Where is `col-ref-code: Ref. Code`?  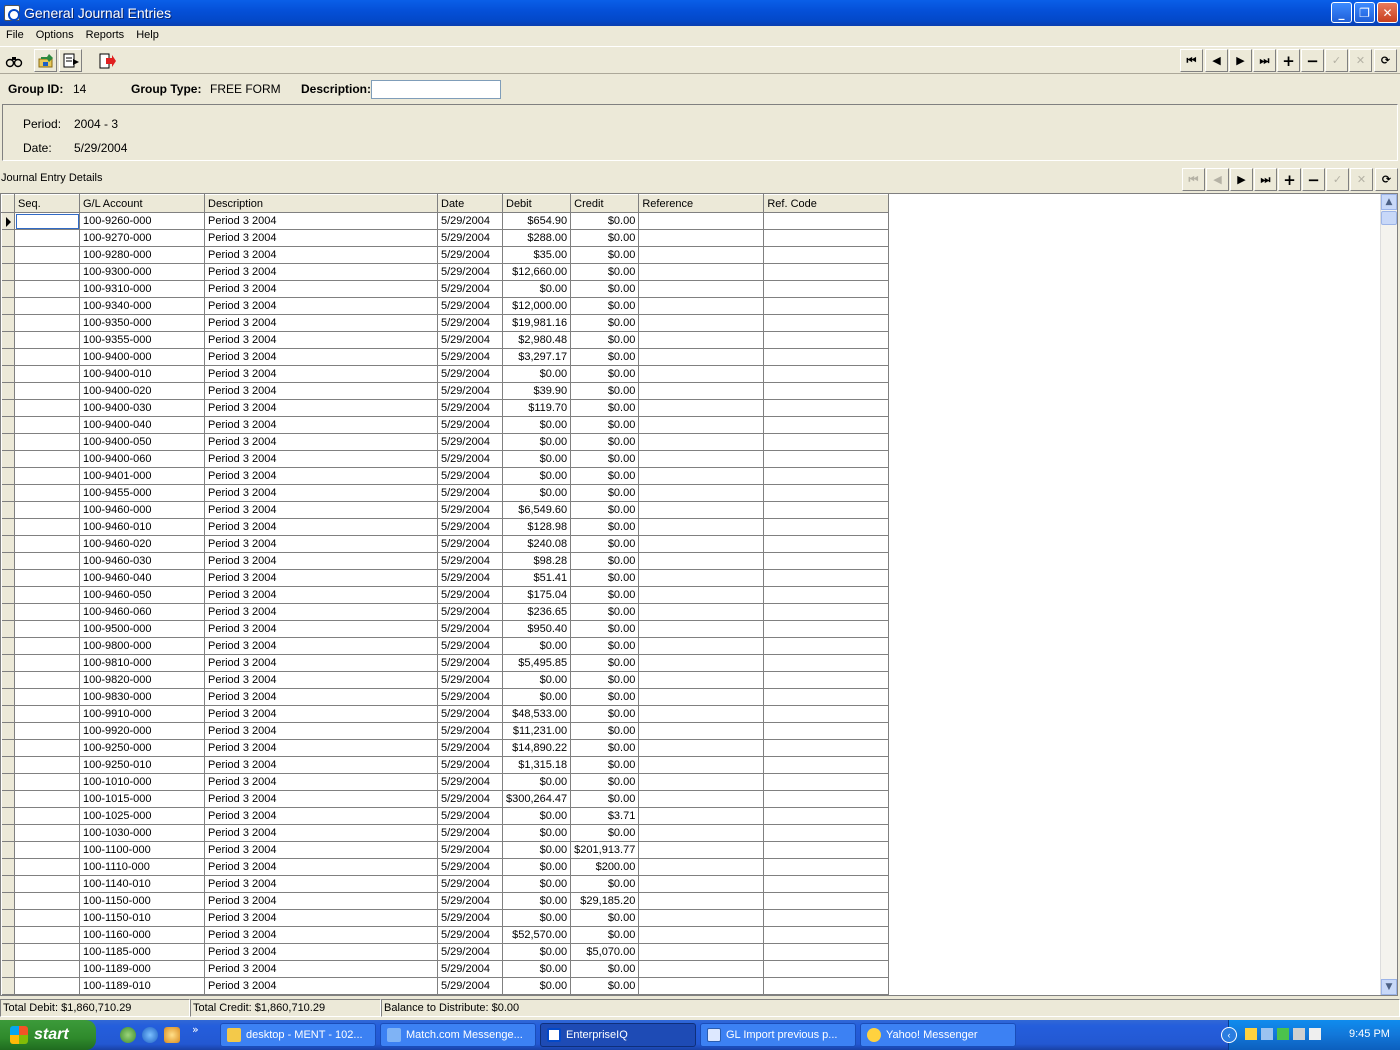 col-ref-code: Ref. Code is located at coordinates (826, 203).